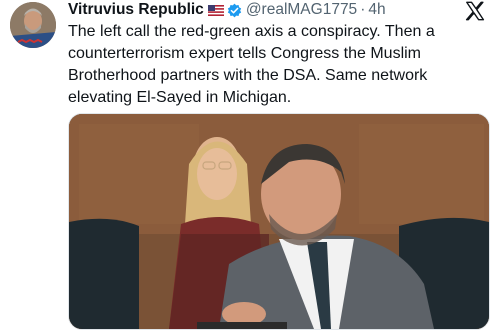 The image size is (500, 330). What do you see at coordinates (475, 11) in the screenshot?
I see `x-logo-icon` at bounding box center [475, 11].